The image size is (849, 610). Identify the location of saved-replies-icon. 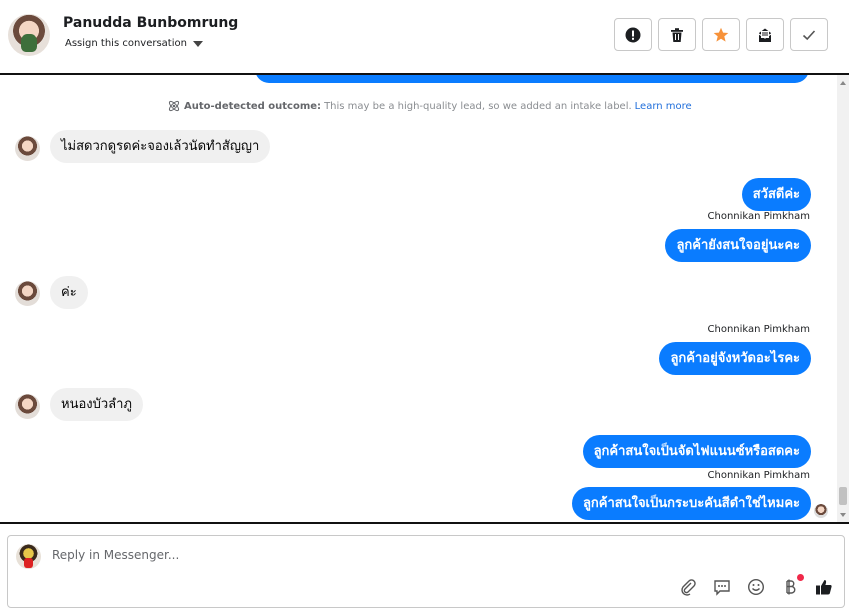
(722, 588).